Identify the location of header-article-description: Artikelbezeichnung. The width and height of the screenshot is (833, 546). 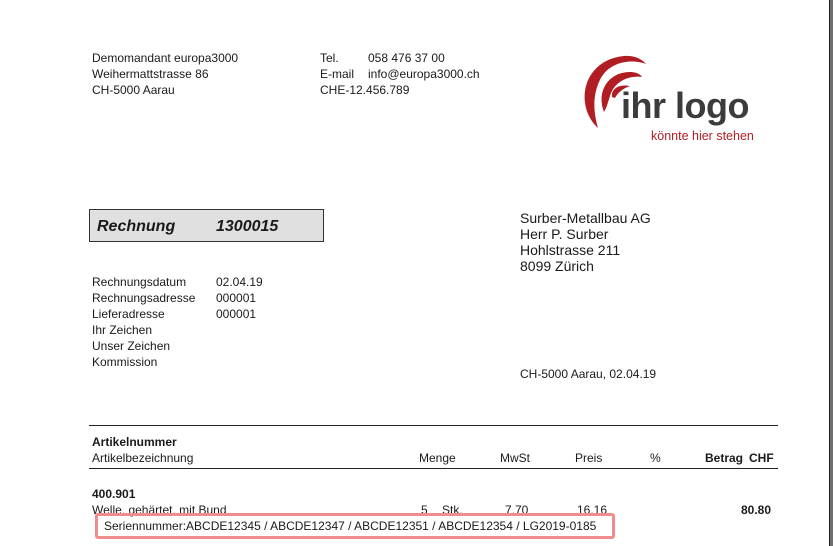
(143, 458).